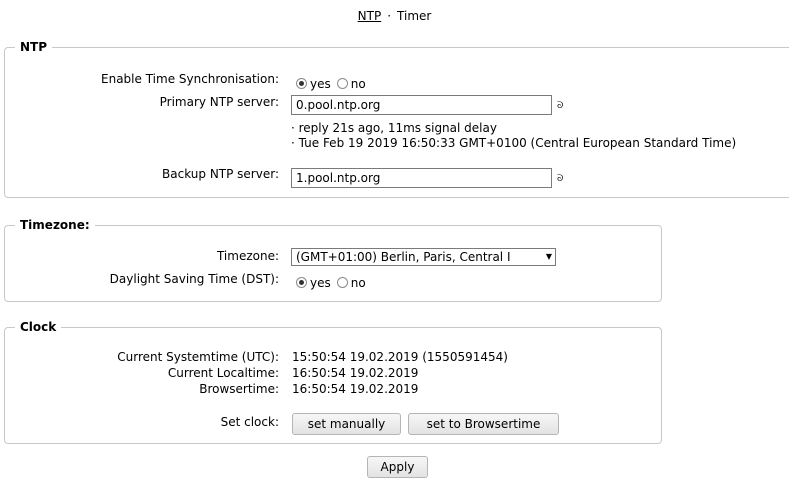 This screenshot has width=789, height=478. I want to click on dst-yes-option: yes, so click(313, 283).